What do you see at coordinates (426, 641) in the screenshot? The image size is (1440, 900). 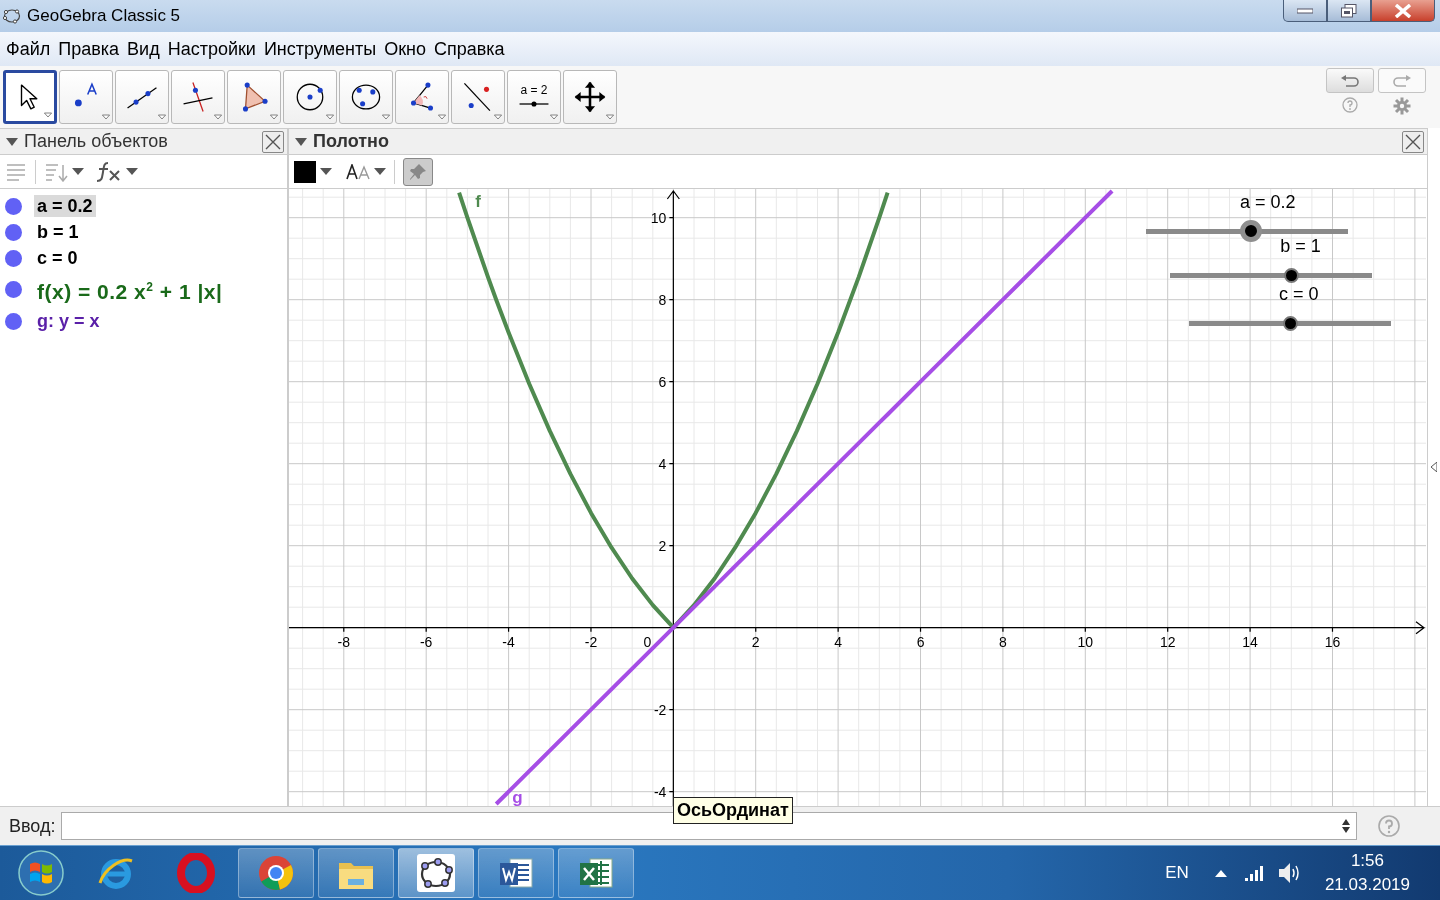 I see `axis-tick-label: -6` at bounding box center [426, 641].